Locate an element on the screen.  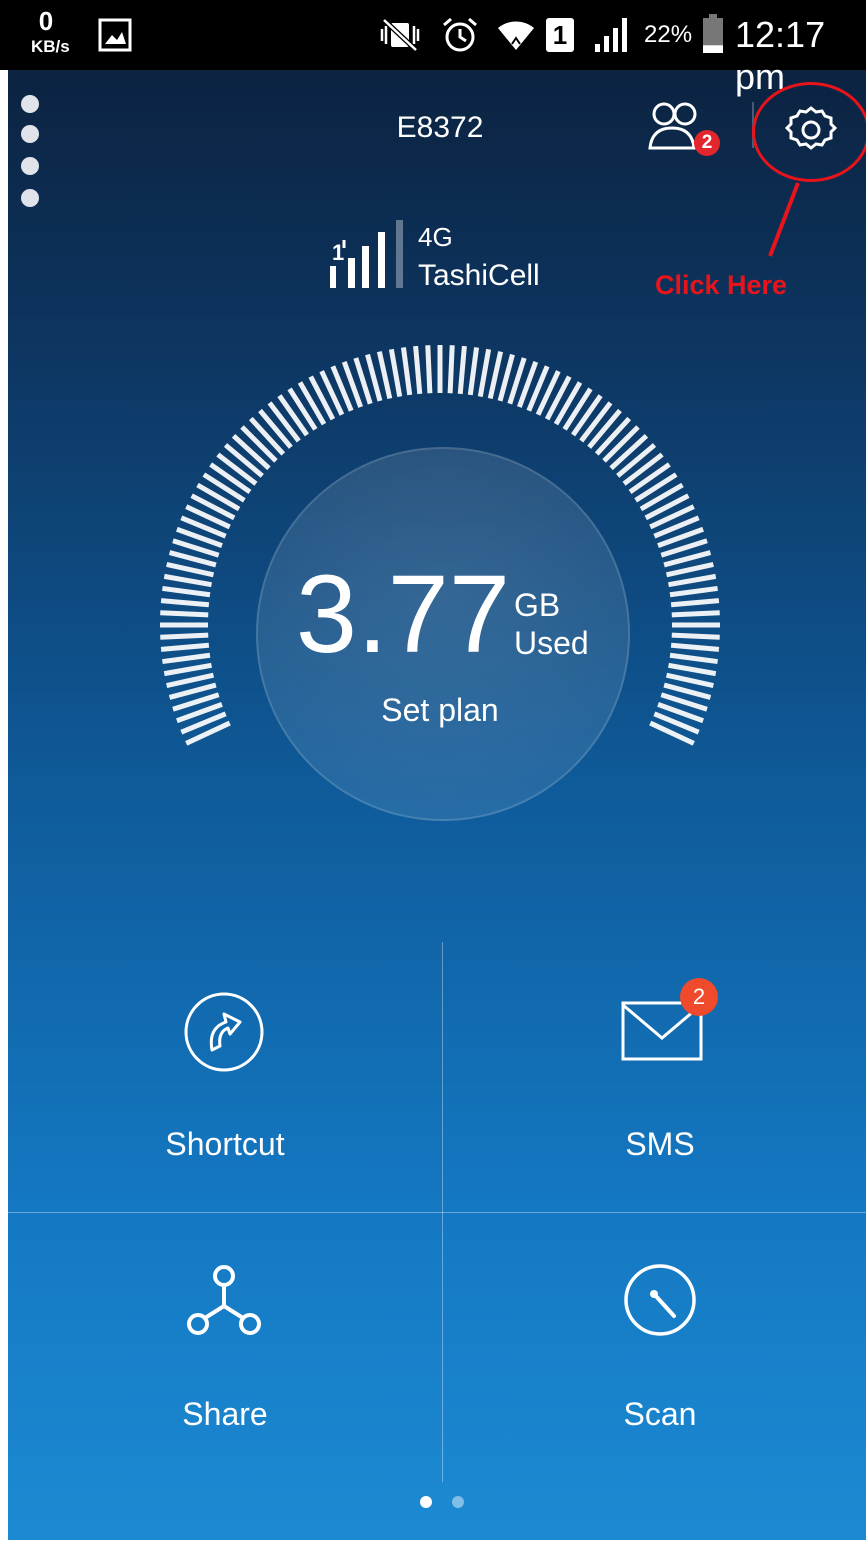
usage-label: Used is located at coordinates (551, 643).